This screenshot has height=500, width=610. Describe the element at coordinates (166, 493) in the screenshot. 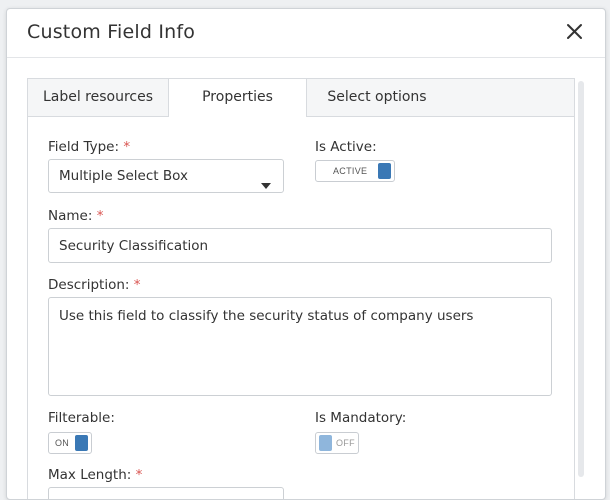

I see `max-length-input` at that location.